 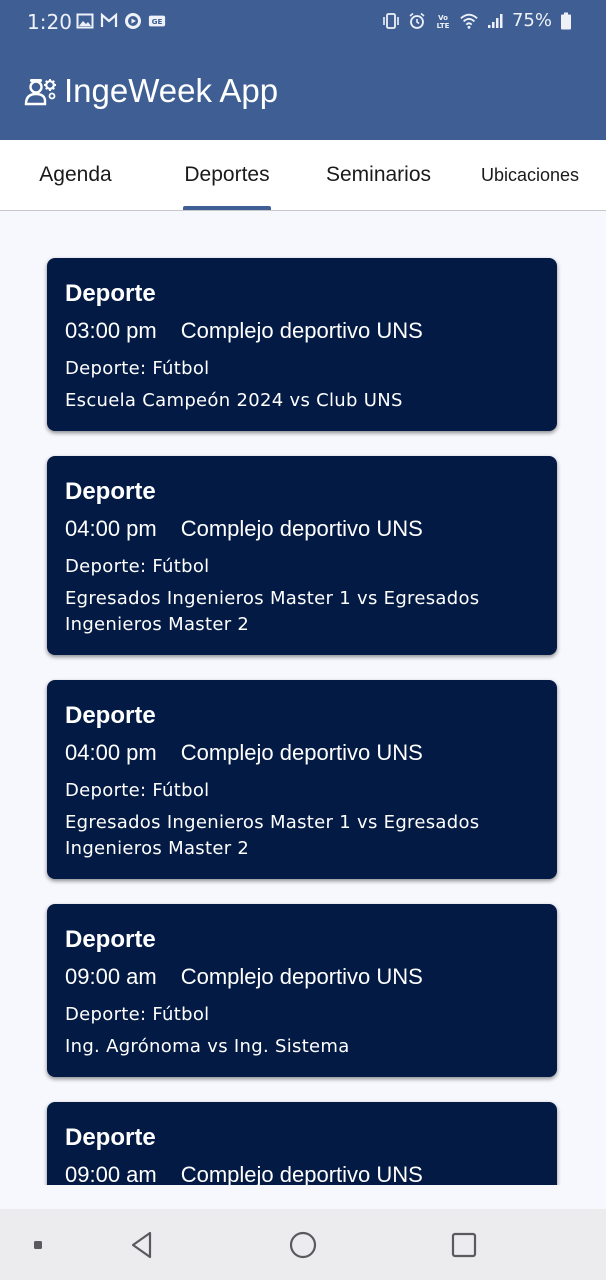 What do you see at coordinates (234, 400) in the screenshot?
I see `event-match: Escuela Campeón 2024 vs Club UNS` at bounding box center [234, 400].